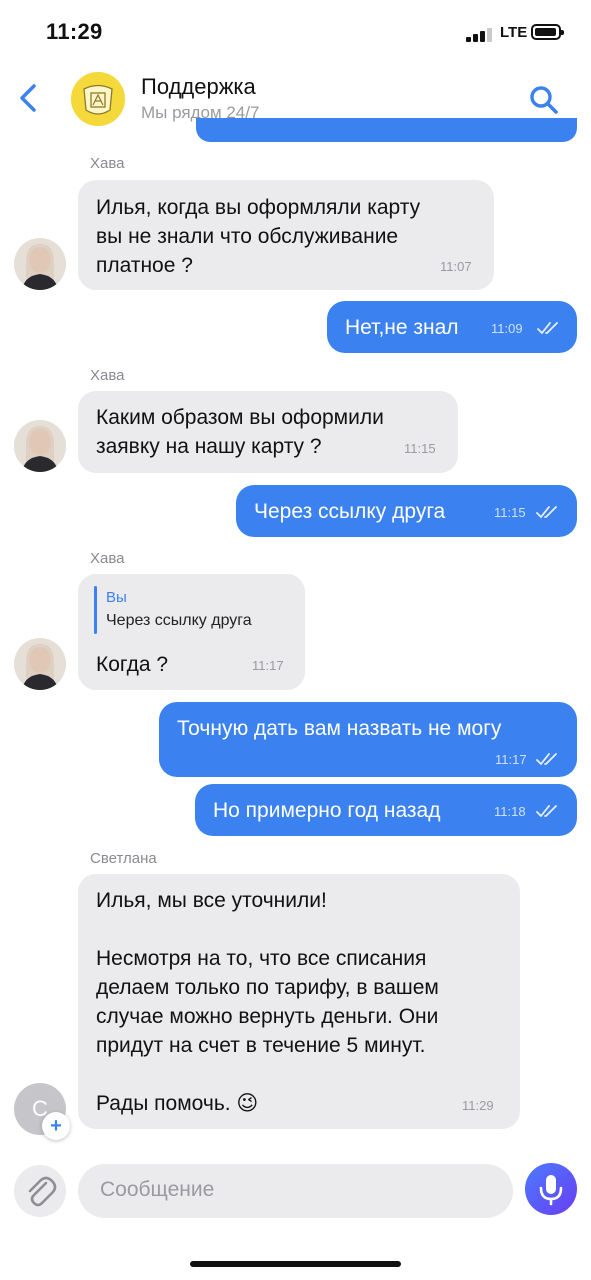  Describe the element at coordinates (456, 266) in the screenshot. I see `message-time: 11:07` at that location.